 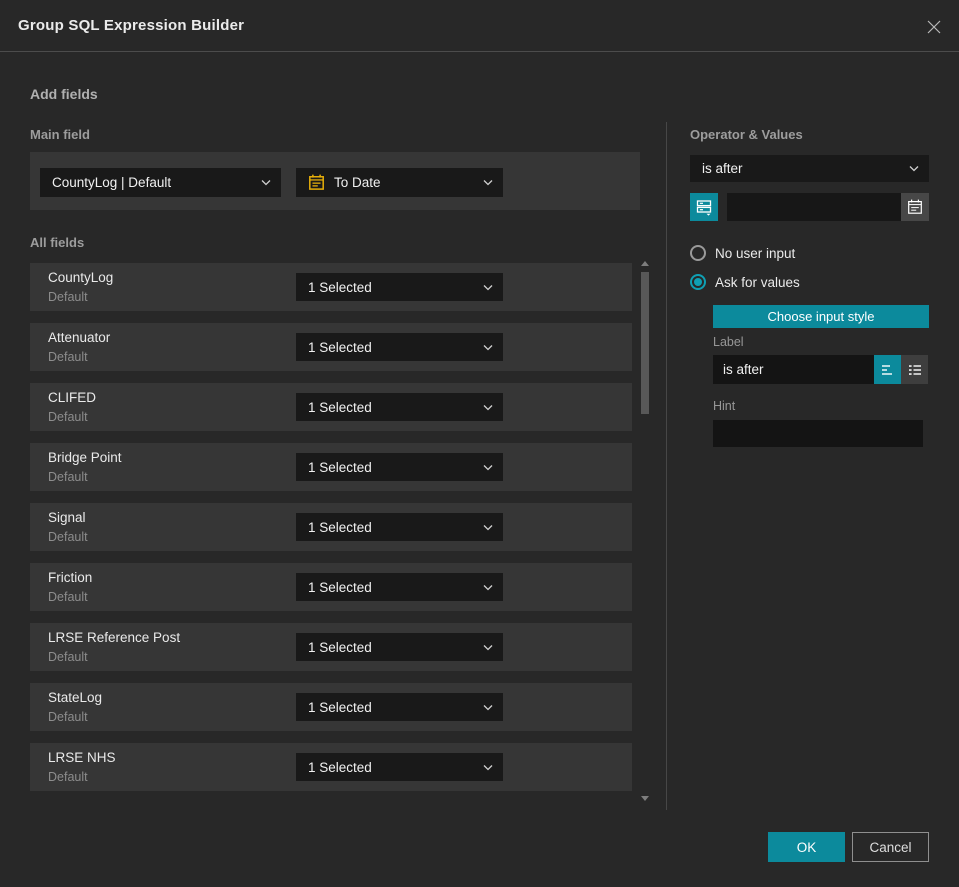 I want to click on scrollbar-thumb, so click(x=645, y=343).